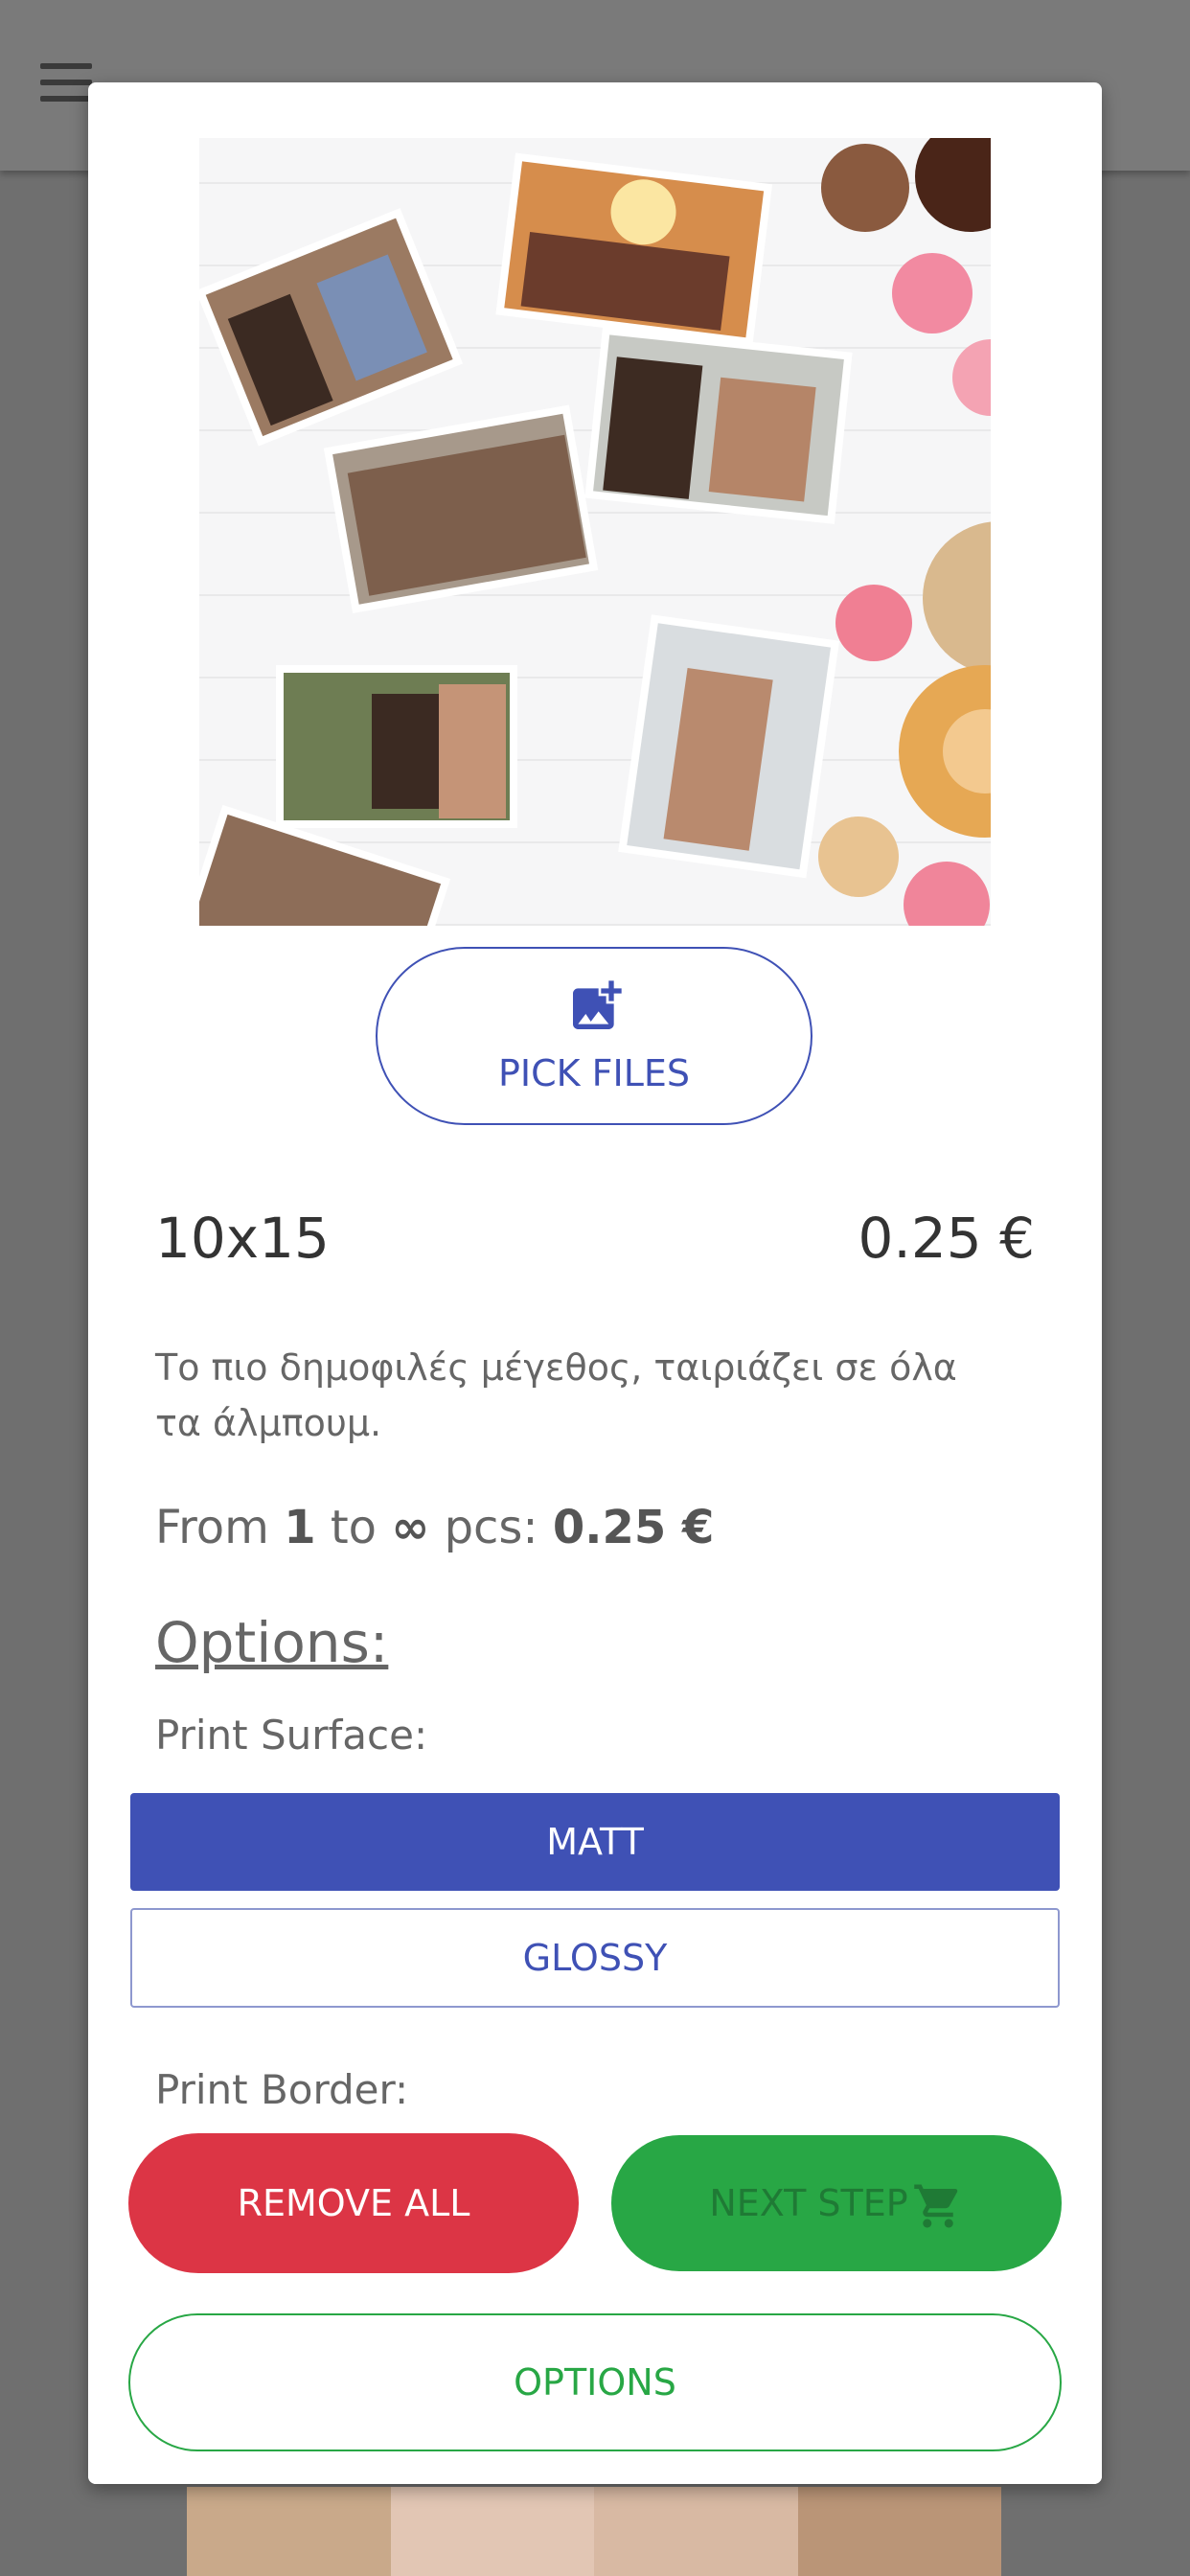 The image size is (1190, 2576). What do you see at coordinates (595, 2382) in the screenshot?
I see `options-button: OPTIONS` at bounding box center [595, 2382].